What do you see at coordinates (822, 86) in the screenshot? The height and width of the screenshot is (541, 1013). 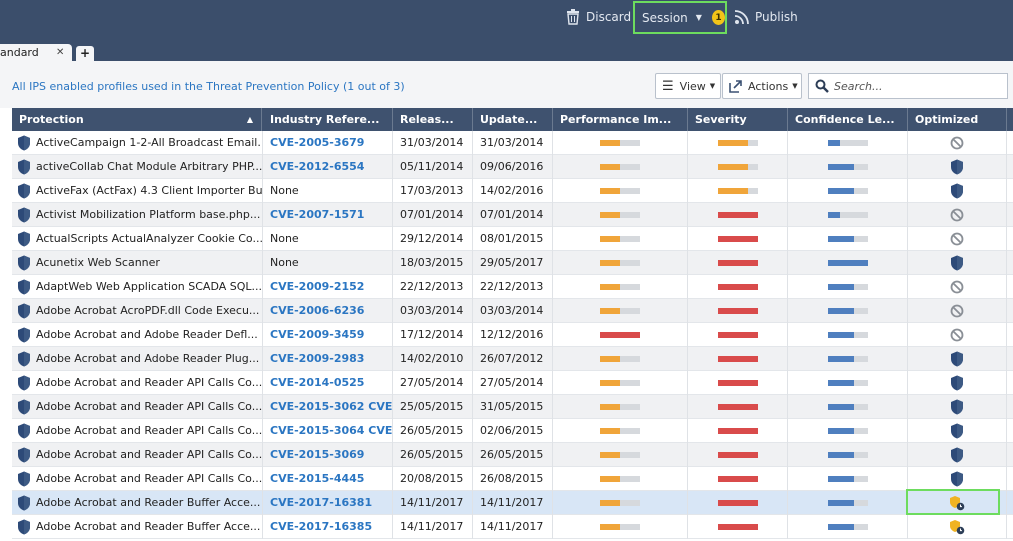 I see `search-icon` at bounding box center [822, 86].